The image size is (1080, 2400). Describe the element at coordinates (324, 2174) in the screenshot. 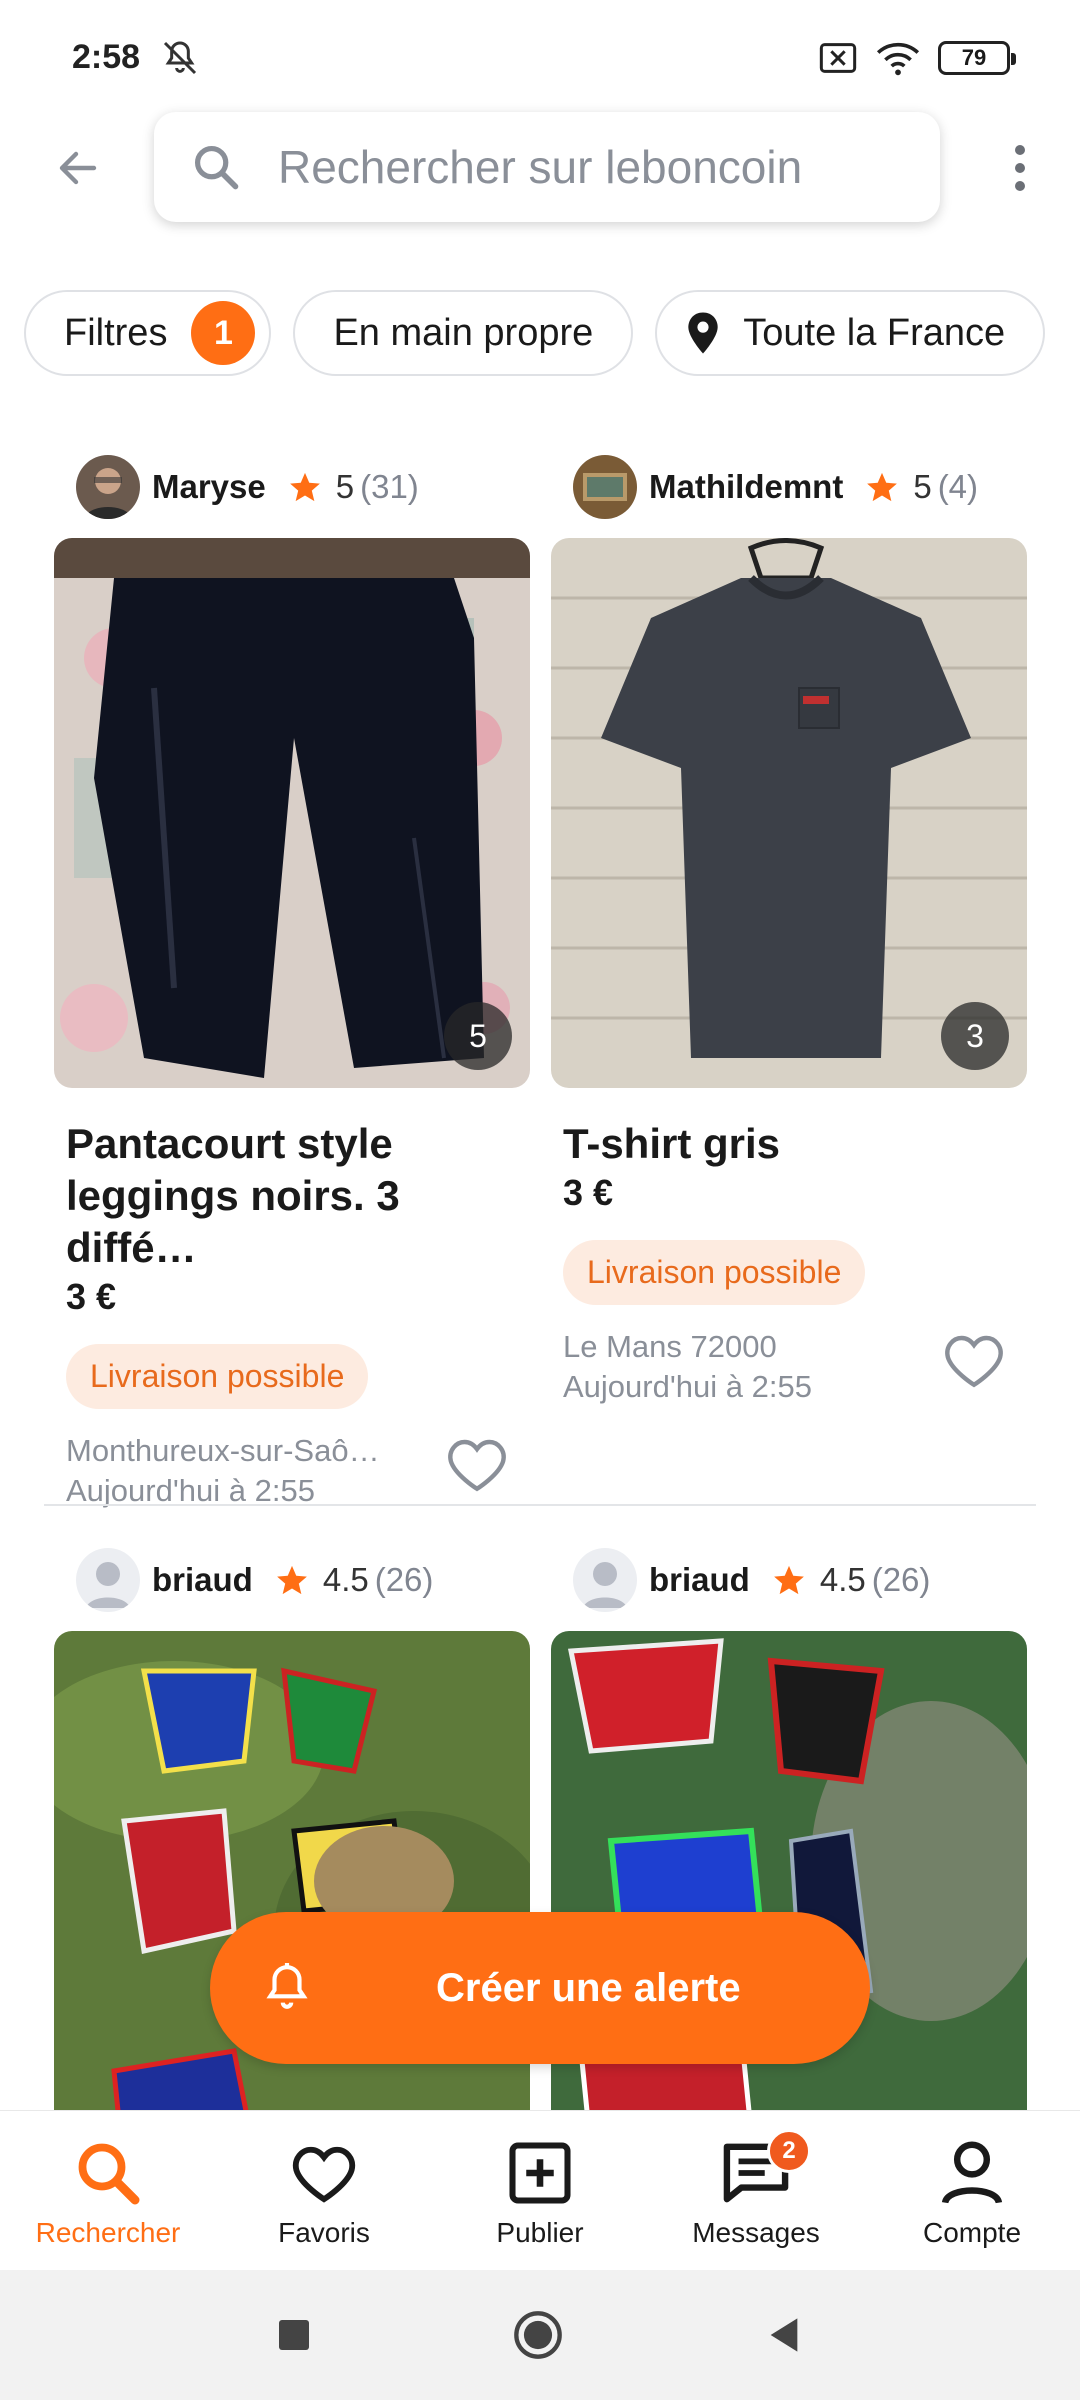

I see `heart-icon` at that location.